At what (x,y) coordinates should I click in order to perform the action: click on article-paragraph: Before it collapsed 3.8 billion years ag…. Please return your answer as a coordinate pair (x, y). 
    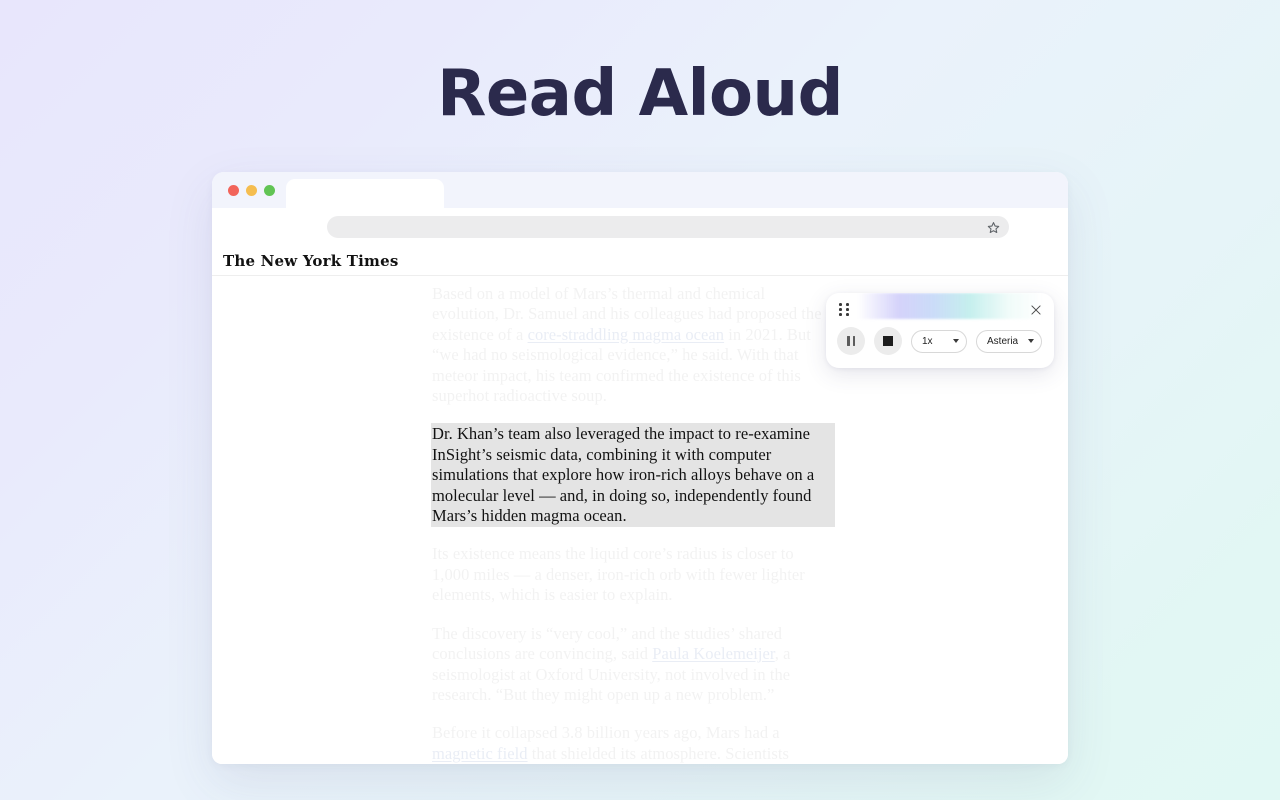
    Looking at the image, I should click on (610, 743).